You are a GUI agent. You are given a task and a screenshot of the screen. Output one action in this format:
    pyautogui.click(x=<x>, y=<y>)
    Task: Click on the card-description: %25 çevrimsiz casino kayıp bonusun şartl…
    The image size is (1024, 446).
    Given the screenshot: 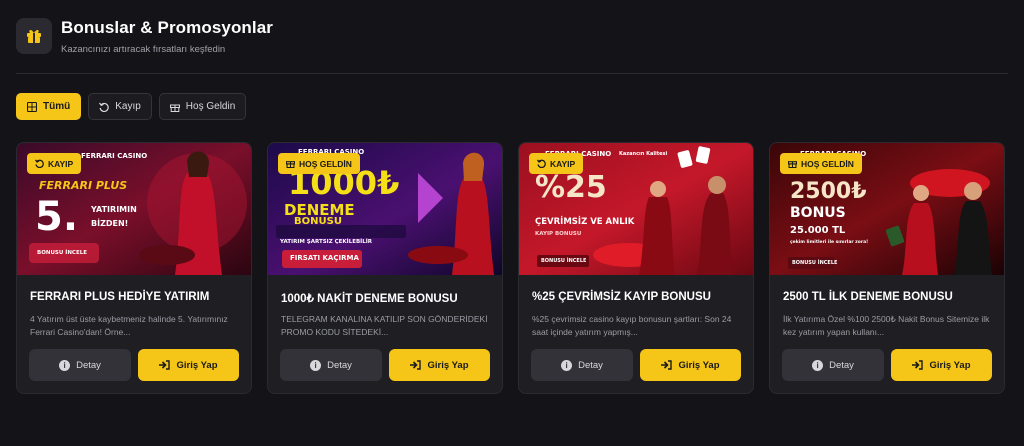 What is the action you would take?
    pyautogui.click(x=632, y=325)
    